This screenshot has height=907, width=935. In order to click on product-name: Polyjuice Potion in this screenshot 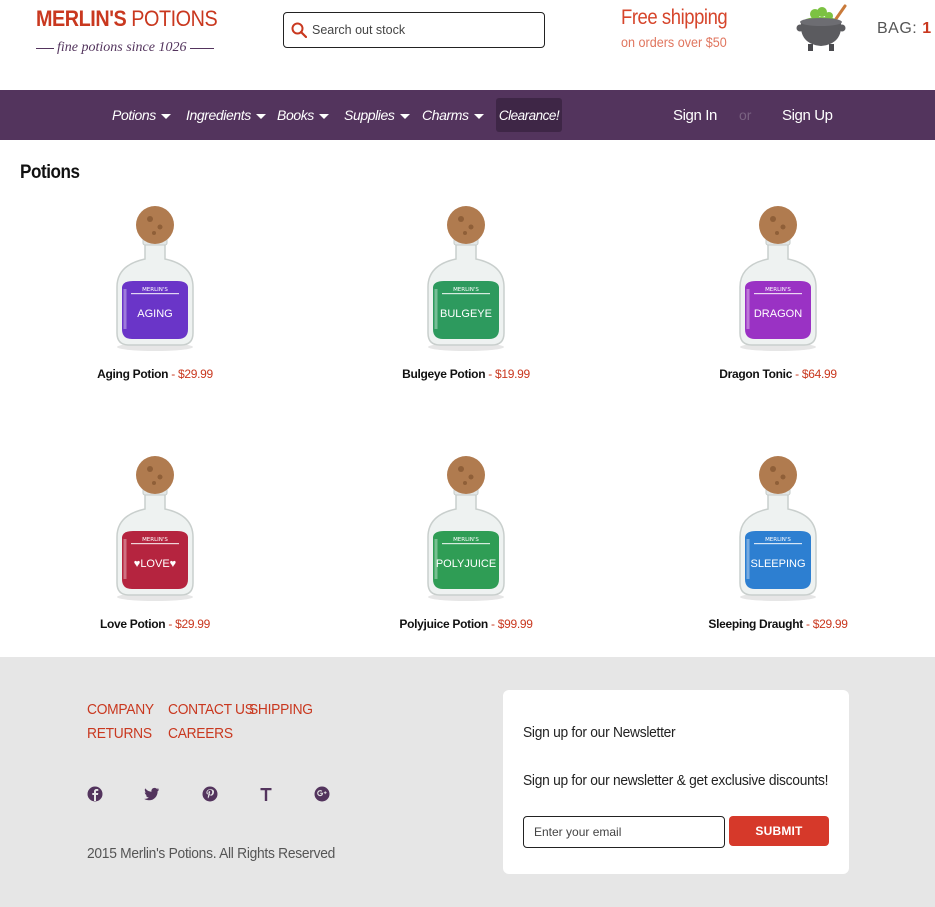, I will do `click(443, 624)`.